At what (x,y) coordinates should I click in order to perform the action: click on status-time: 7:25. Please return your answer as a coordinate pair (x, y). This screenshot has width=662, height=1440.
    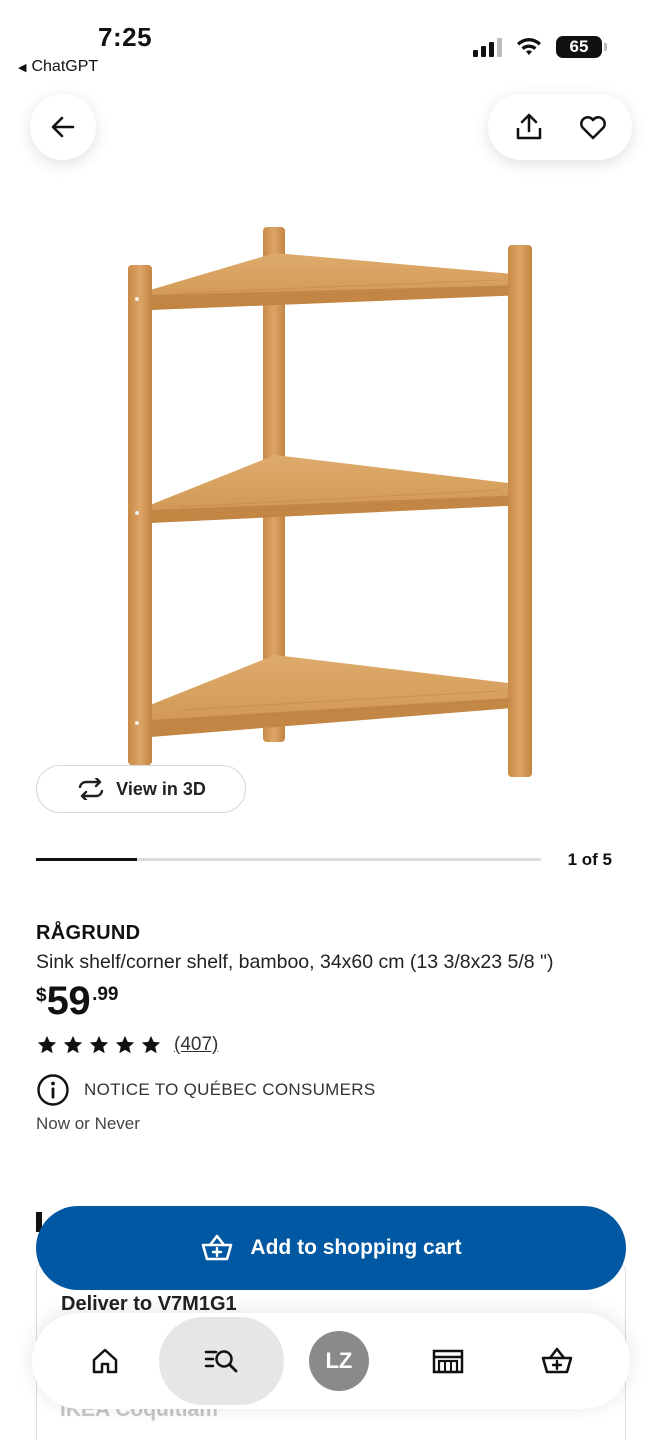
    Looking at the image, I should click on (125, 37).